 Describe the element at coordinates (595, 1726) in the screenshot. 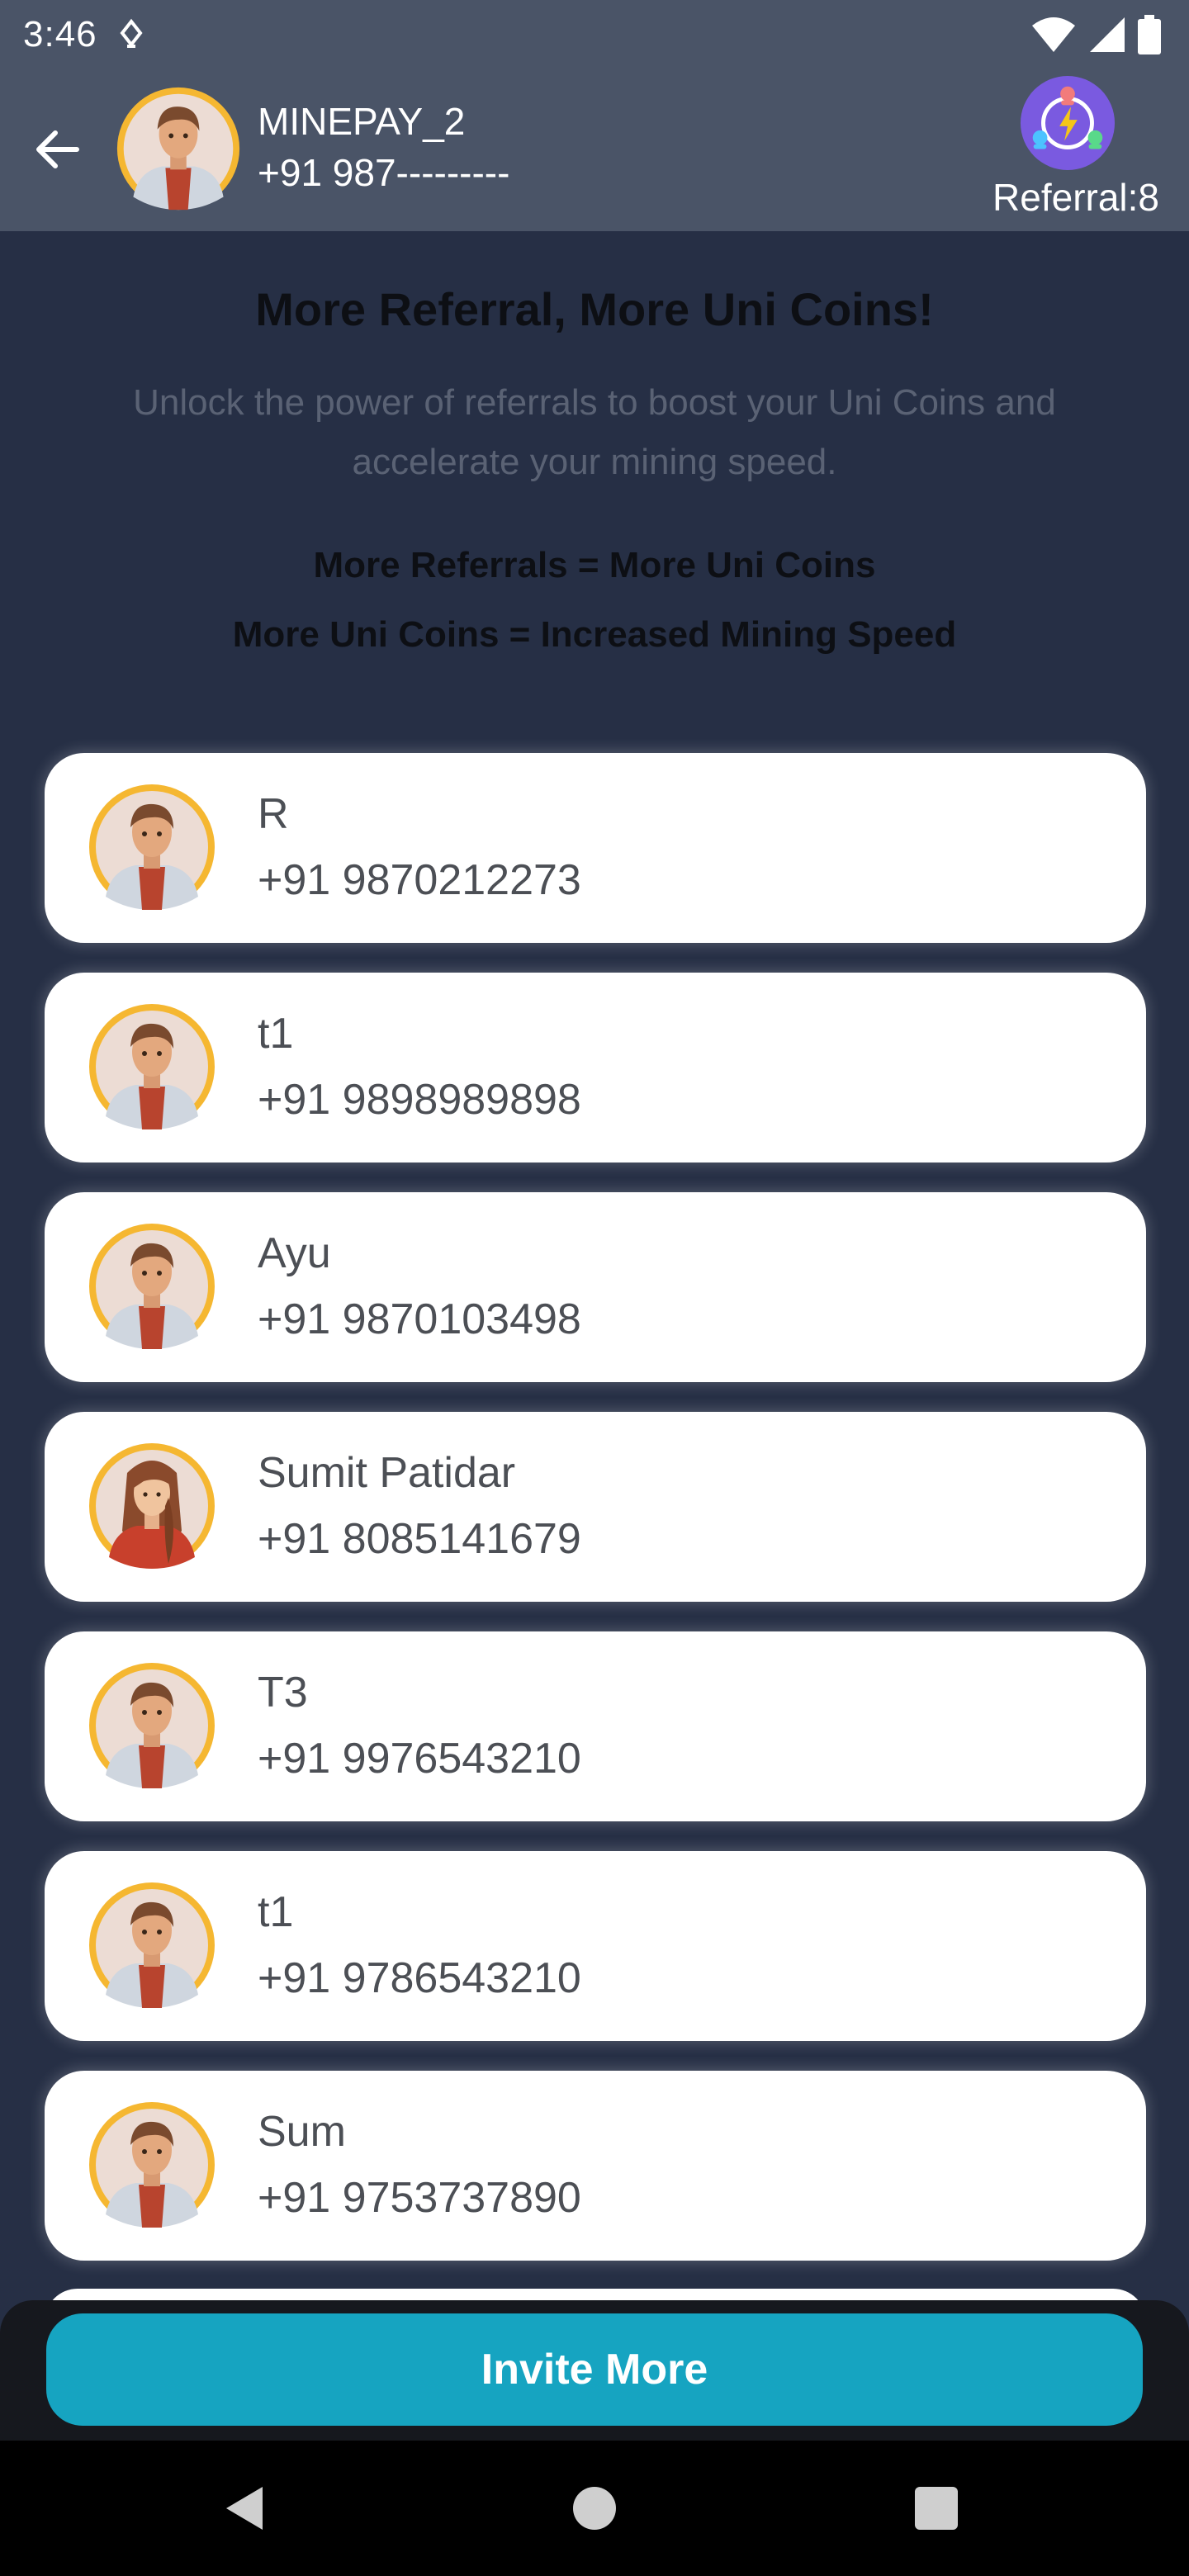

I see `referral-card: T3 +91 9976543210` at that location.